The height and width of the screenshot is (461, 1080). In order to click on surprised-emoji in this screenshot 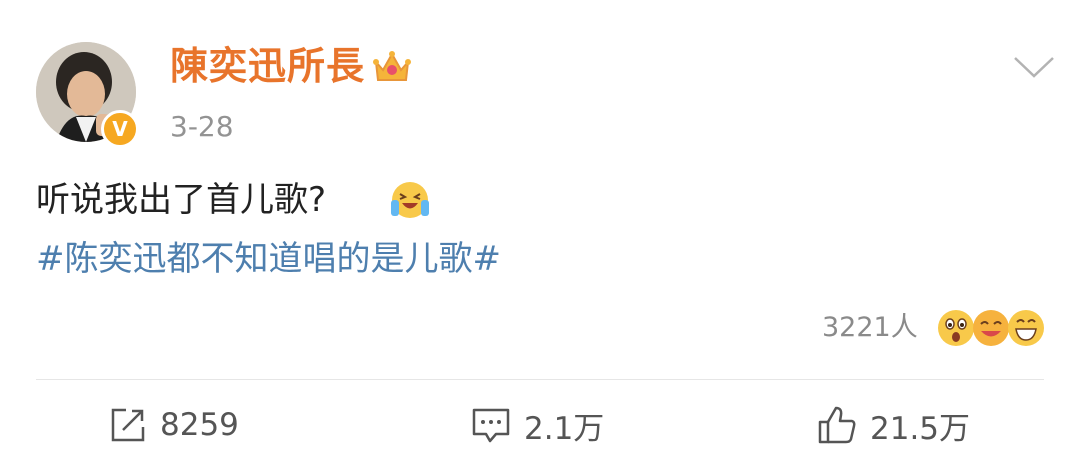, I will do `click(956, 328)`.